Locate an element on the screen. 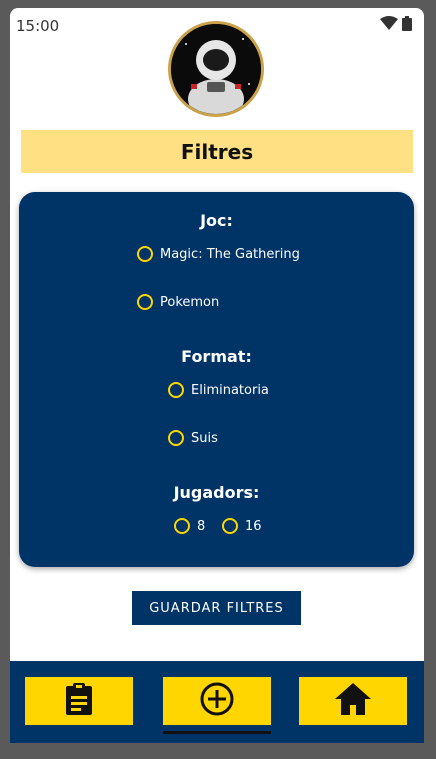 The width and height of the screenshot is (436, 759). title-bar: Filtres is located at coordinates (217, 151).